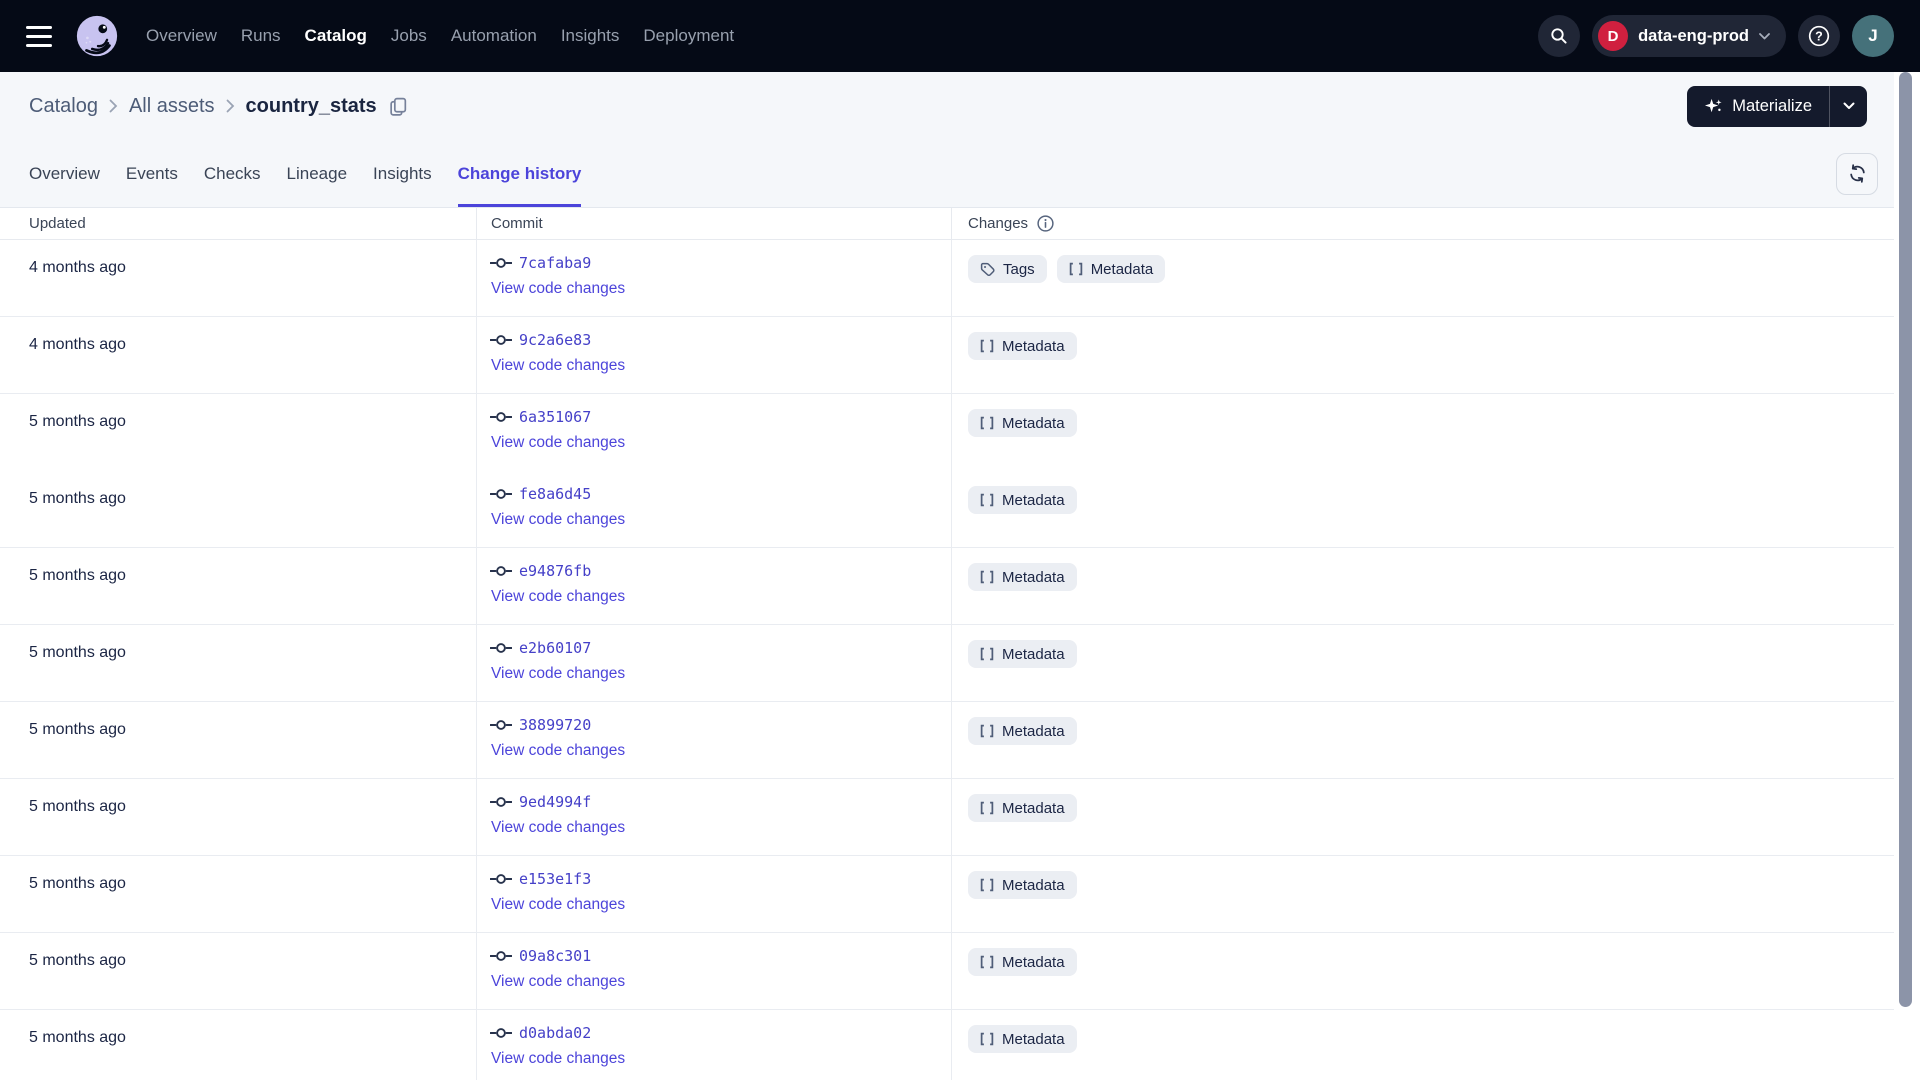 This screenshot has width=1920, height=1080. I want to click on materialize-options-button, so click(1848, 106).